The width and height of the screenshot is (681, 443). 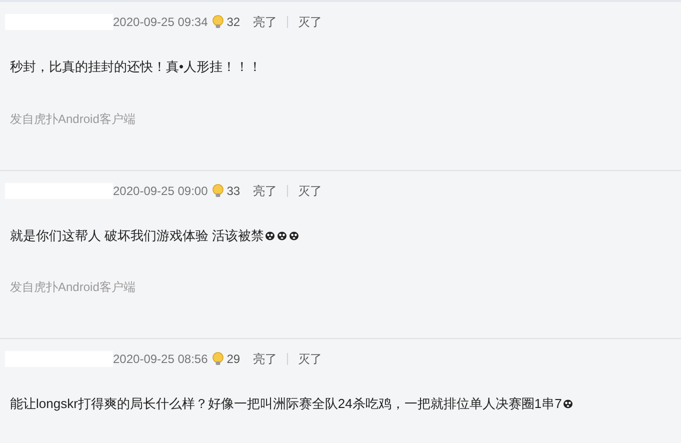 What do you see at coordinates (160, 22) in the screenshot?
I see `post-time: 2020-09-25 09:34` at bounding box center [160, 22].